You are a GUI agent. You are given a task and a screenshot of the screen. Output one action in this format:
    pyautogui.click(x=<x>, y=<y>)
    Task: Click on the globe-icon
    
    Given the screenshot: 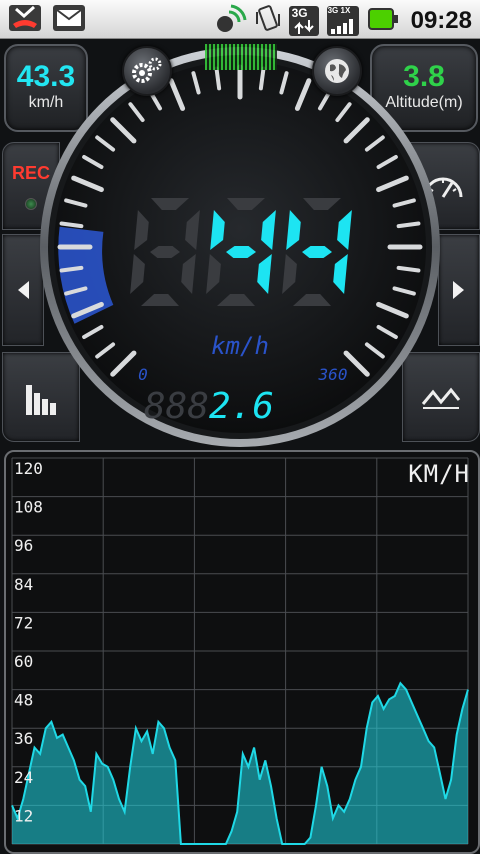 What is the action you would take?
    pyautogui.click(x=337, y=71)
    